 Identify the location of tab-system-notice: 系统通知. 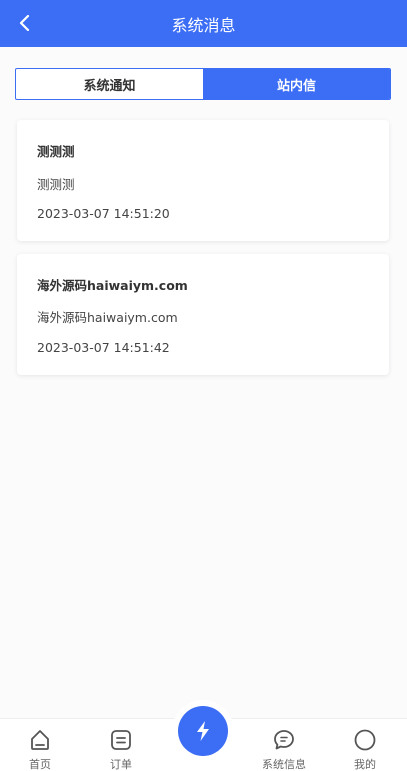
(109, 84).